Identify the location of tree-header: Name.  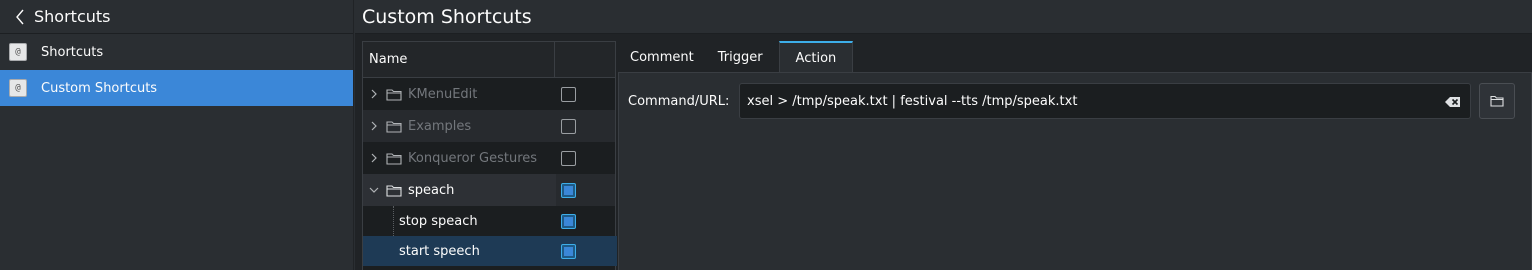
(489, 60).